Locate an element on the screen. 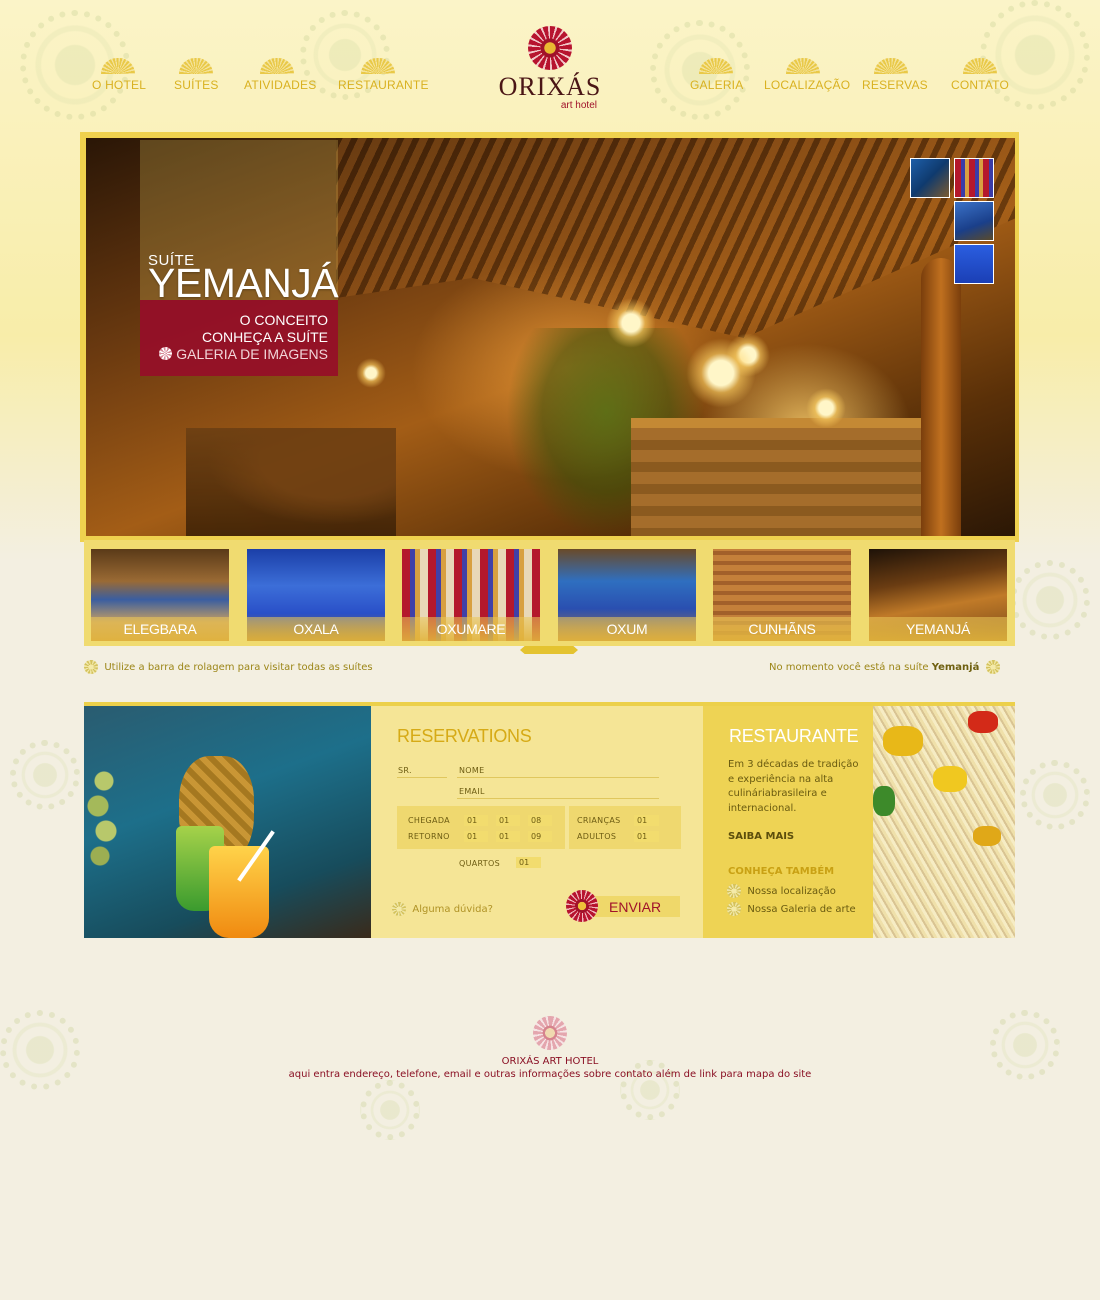 The width and height of the screenshot is (1100, 1300). hotel-logo: ORIXÁS art hotel is located at coordinates (550, 73).